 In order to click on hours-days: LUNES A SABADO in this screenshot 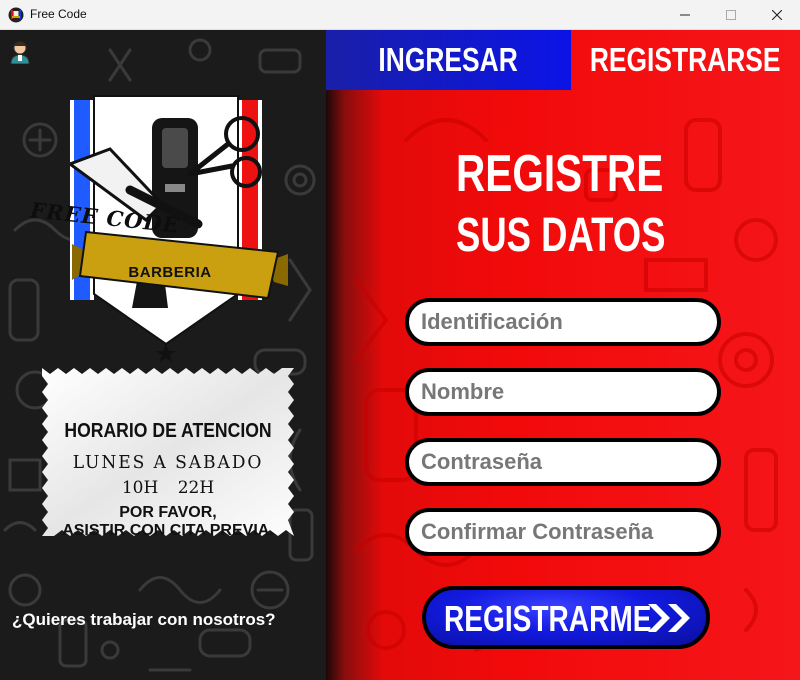, I will do `click(168, 462)`.